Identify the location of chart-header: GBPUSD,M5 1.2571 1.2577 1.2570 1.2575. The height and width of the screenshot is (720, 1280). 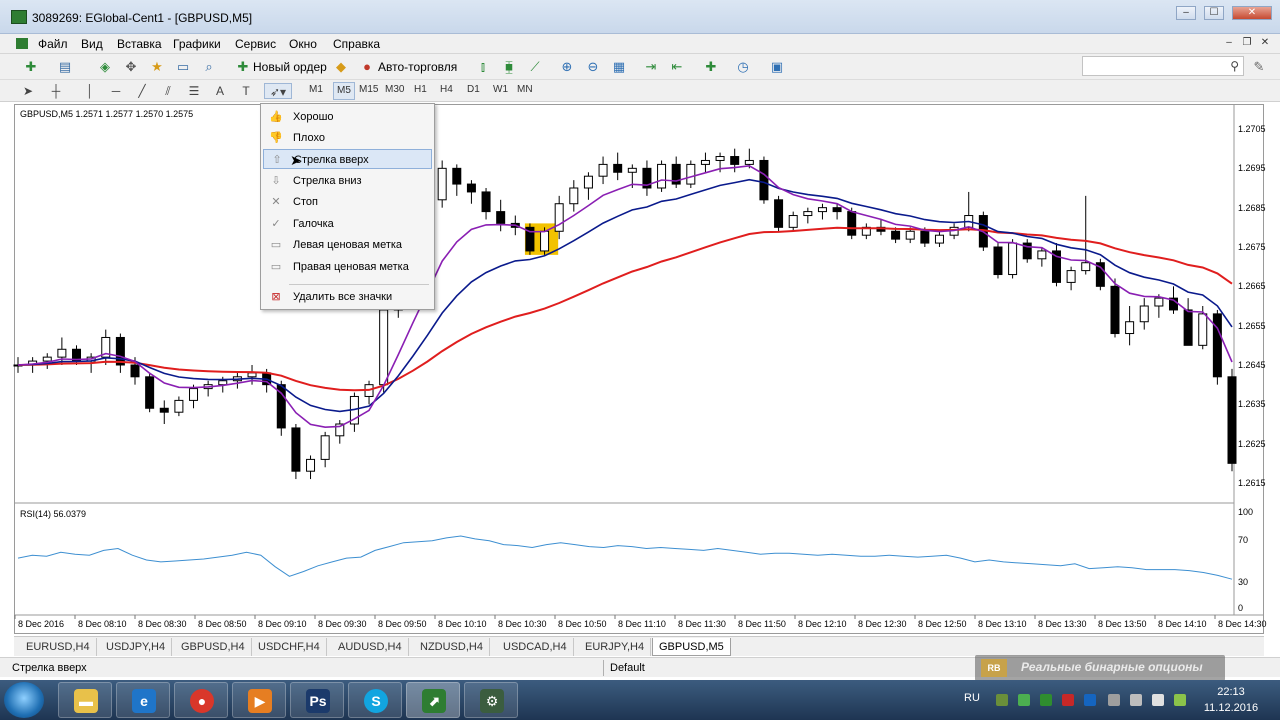
(107, 114).